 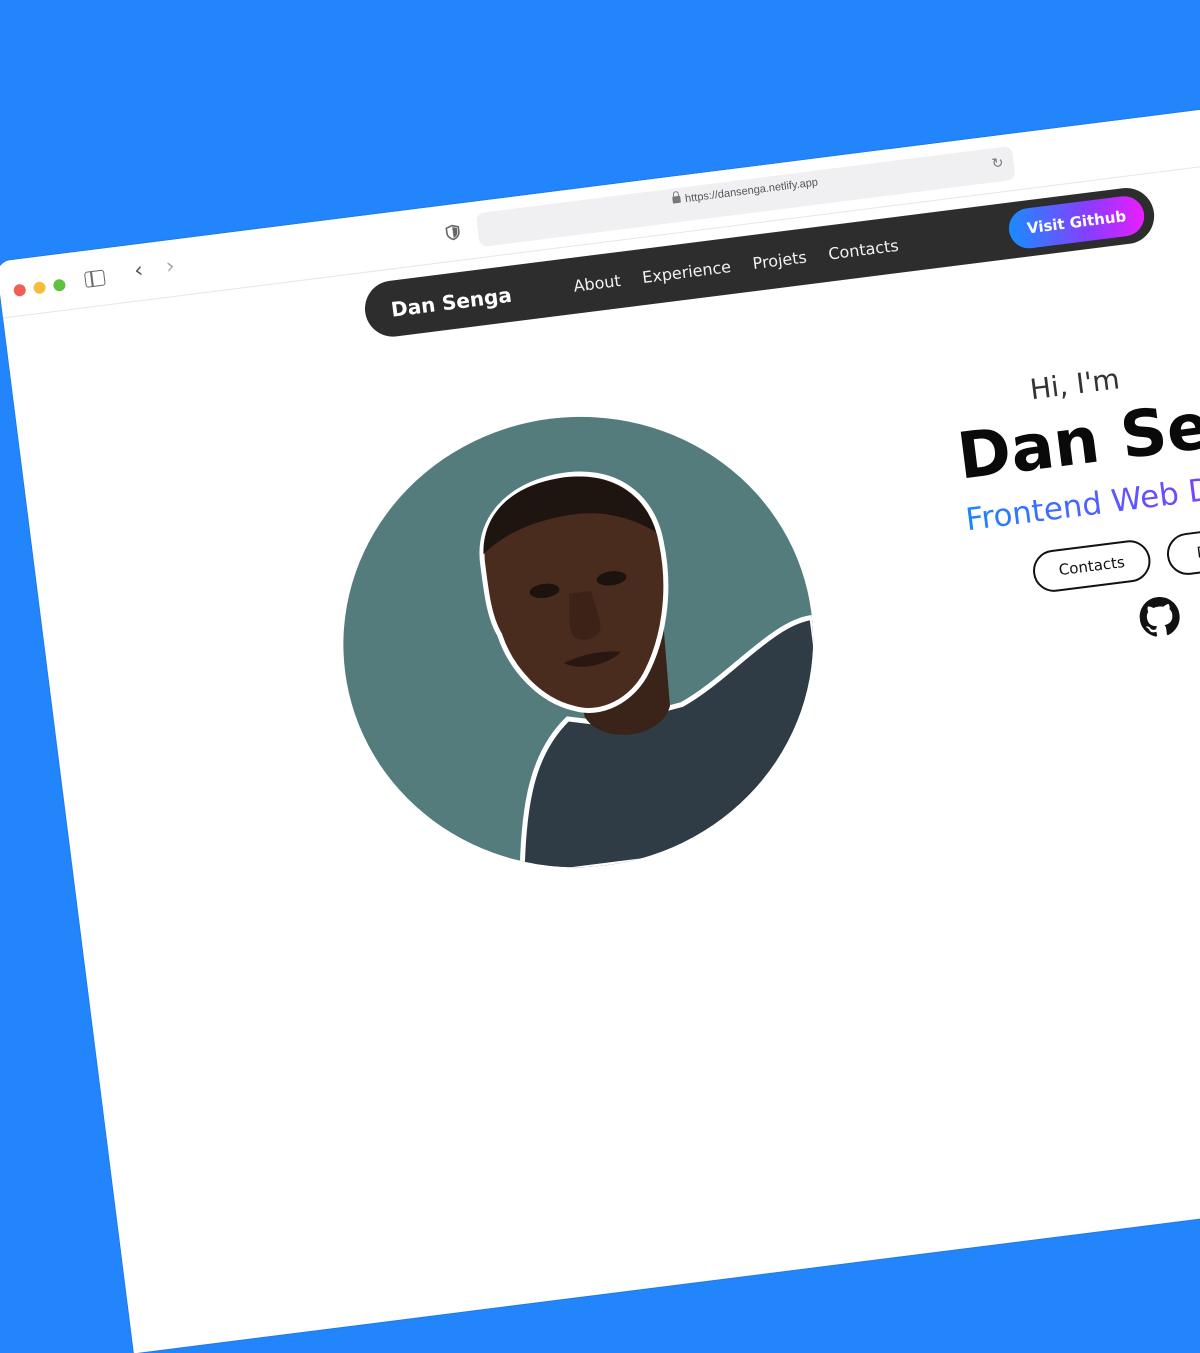 What do you see at coordinates (1076, 222) in the screenshot?
I see `visit-github-button: Visit Github` at bounding box center [1076, 222].